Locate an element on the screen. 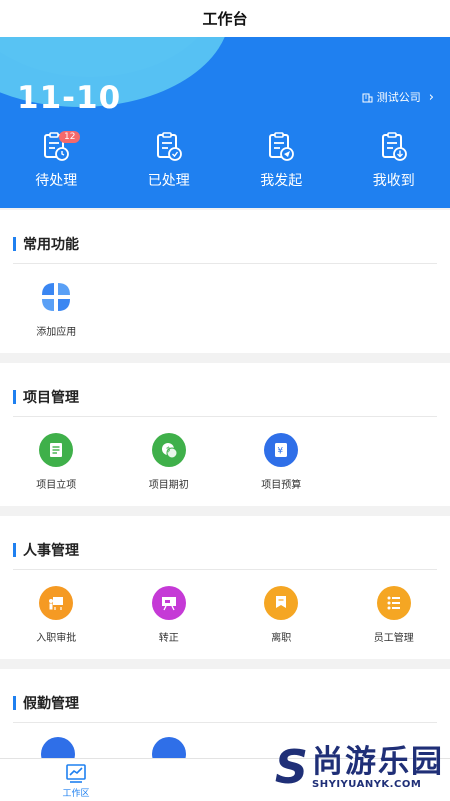 The width and height of the screenshot is (450, 801). page-title: 工作台 is located at coordinates (224, 18).